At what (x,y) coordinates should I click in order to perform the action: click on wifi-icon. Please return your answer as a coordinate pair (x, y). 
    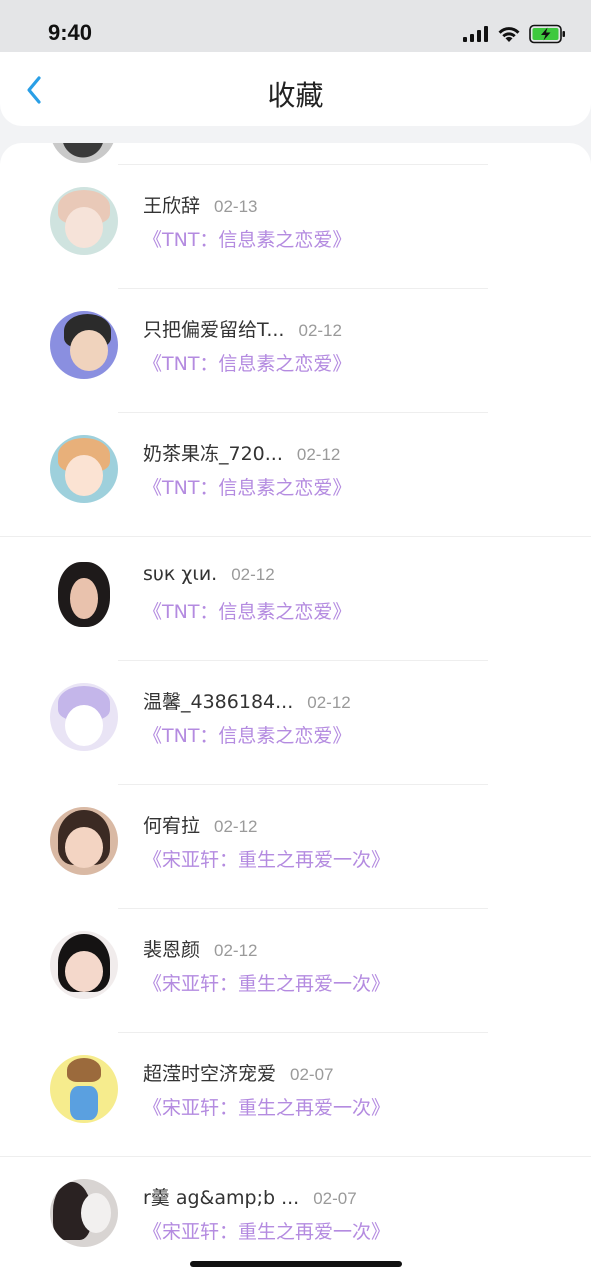
    Looking at the image, I should click on (509, 34).